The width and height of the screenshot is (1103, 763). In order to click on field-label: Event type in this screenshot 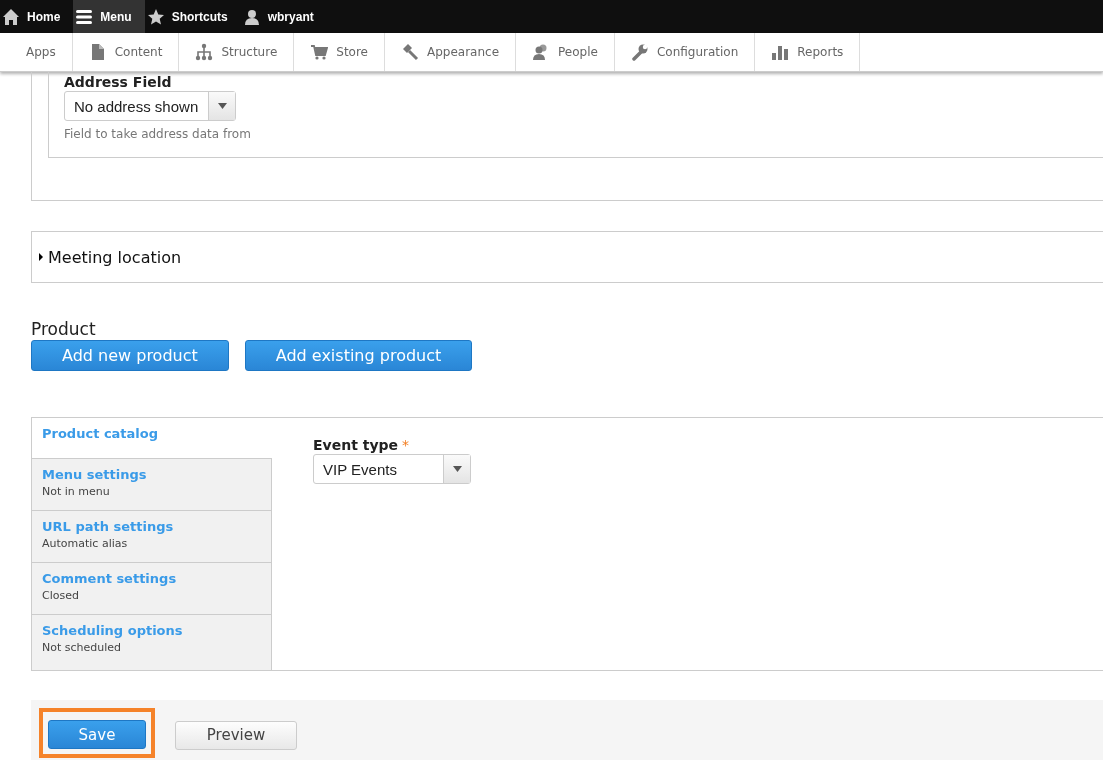, I will do `click(356, 444)`.